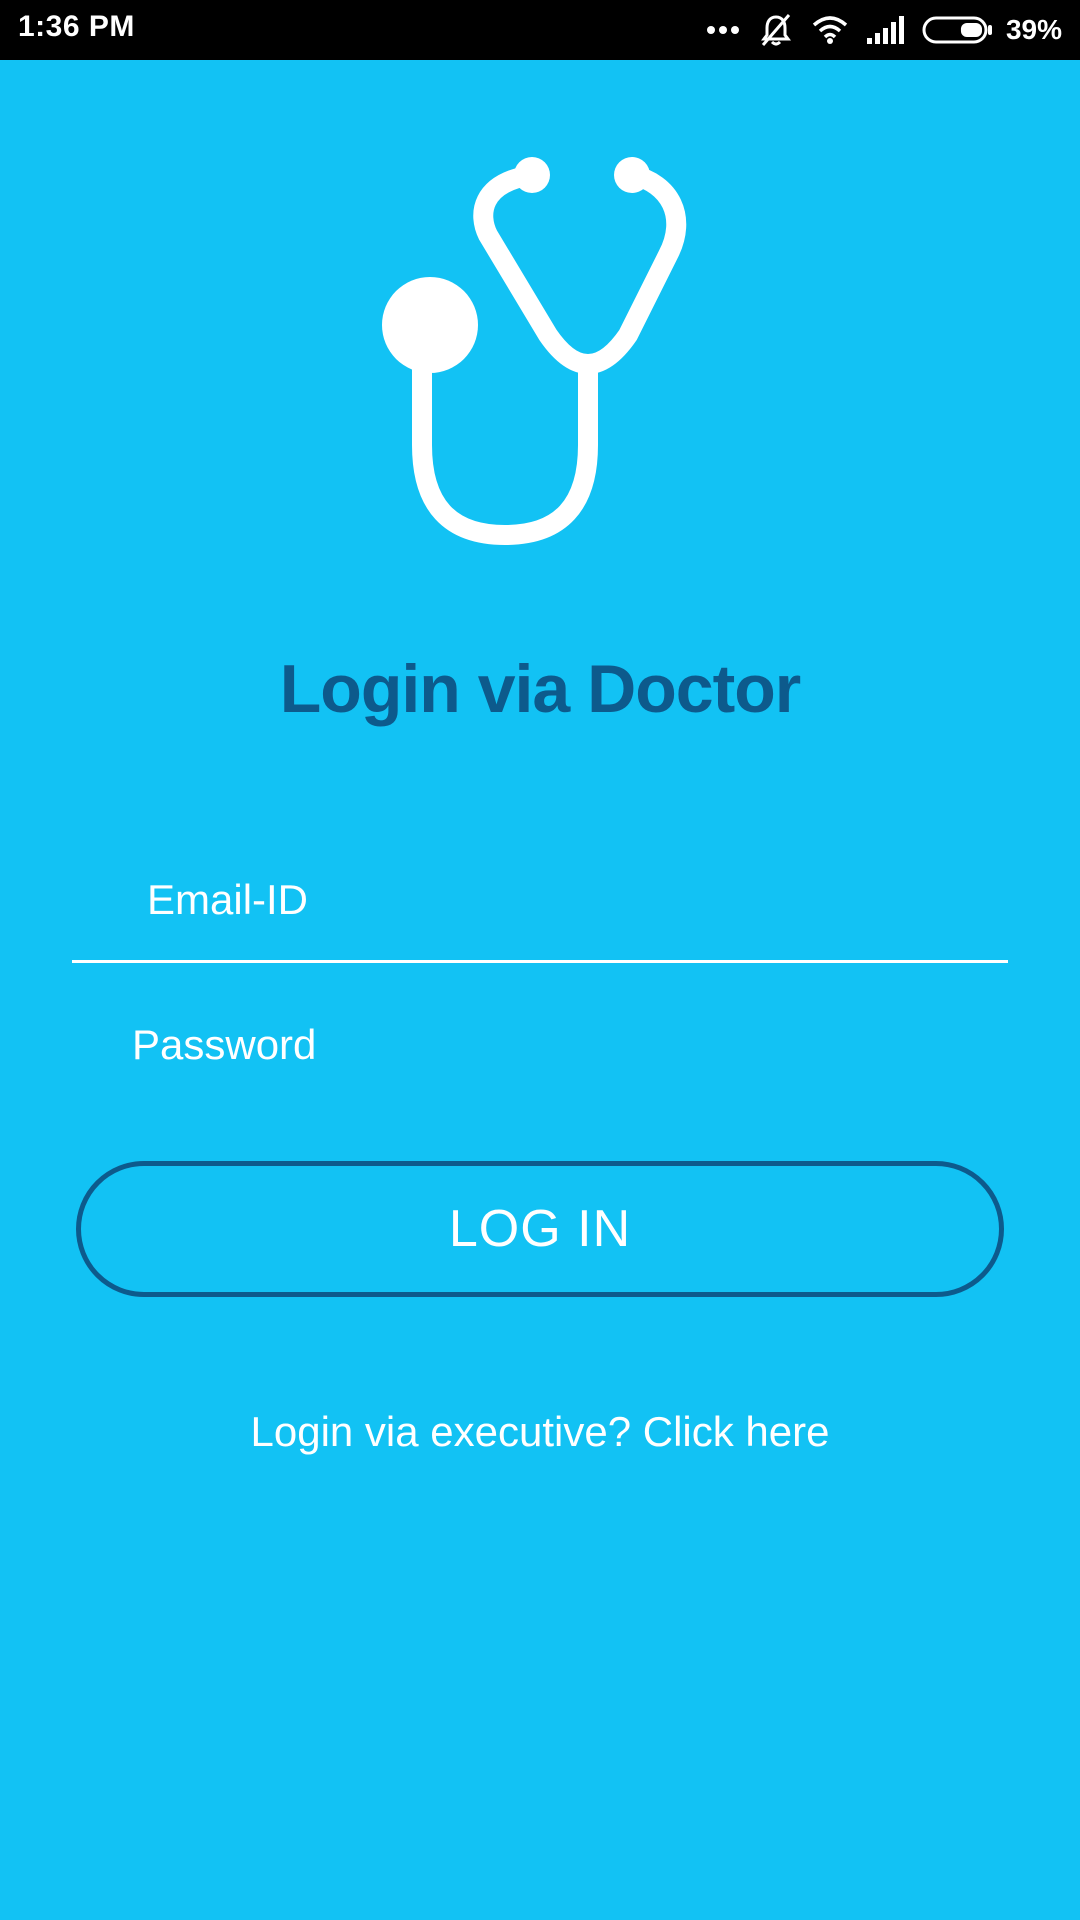 The image size is (1080, 1920). What do you see at coordinates (830, 30) in the screenshot?
I see `wifi-icon` at bounding box center [830, 30].